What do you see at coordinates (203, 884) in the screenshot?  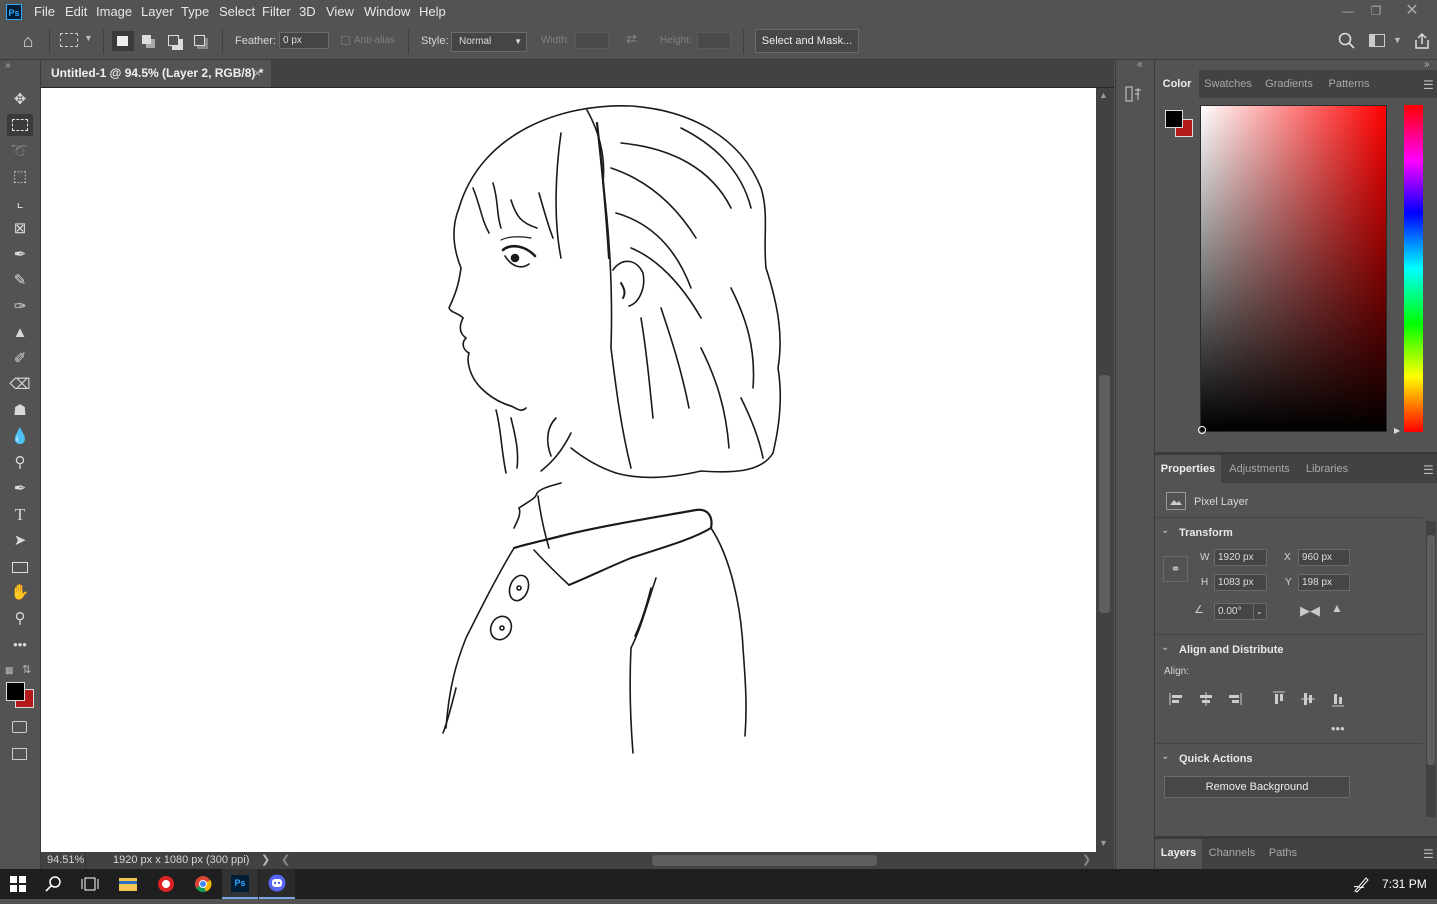 I see `chrome-icon` at bounding box center [203, 884].